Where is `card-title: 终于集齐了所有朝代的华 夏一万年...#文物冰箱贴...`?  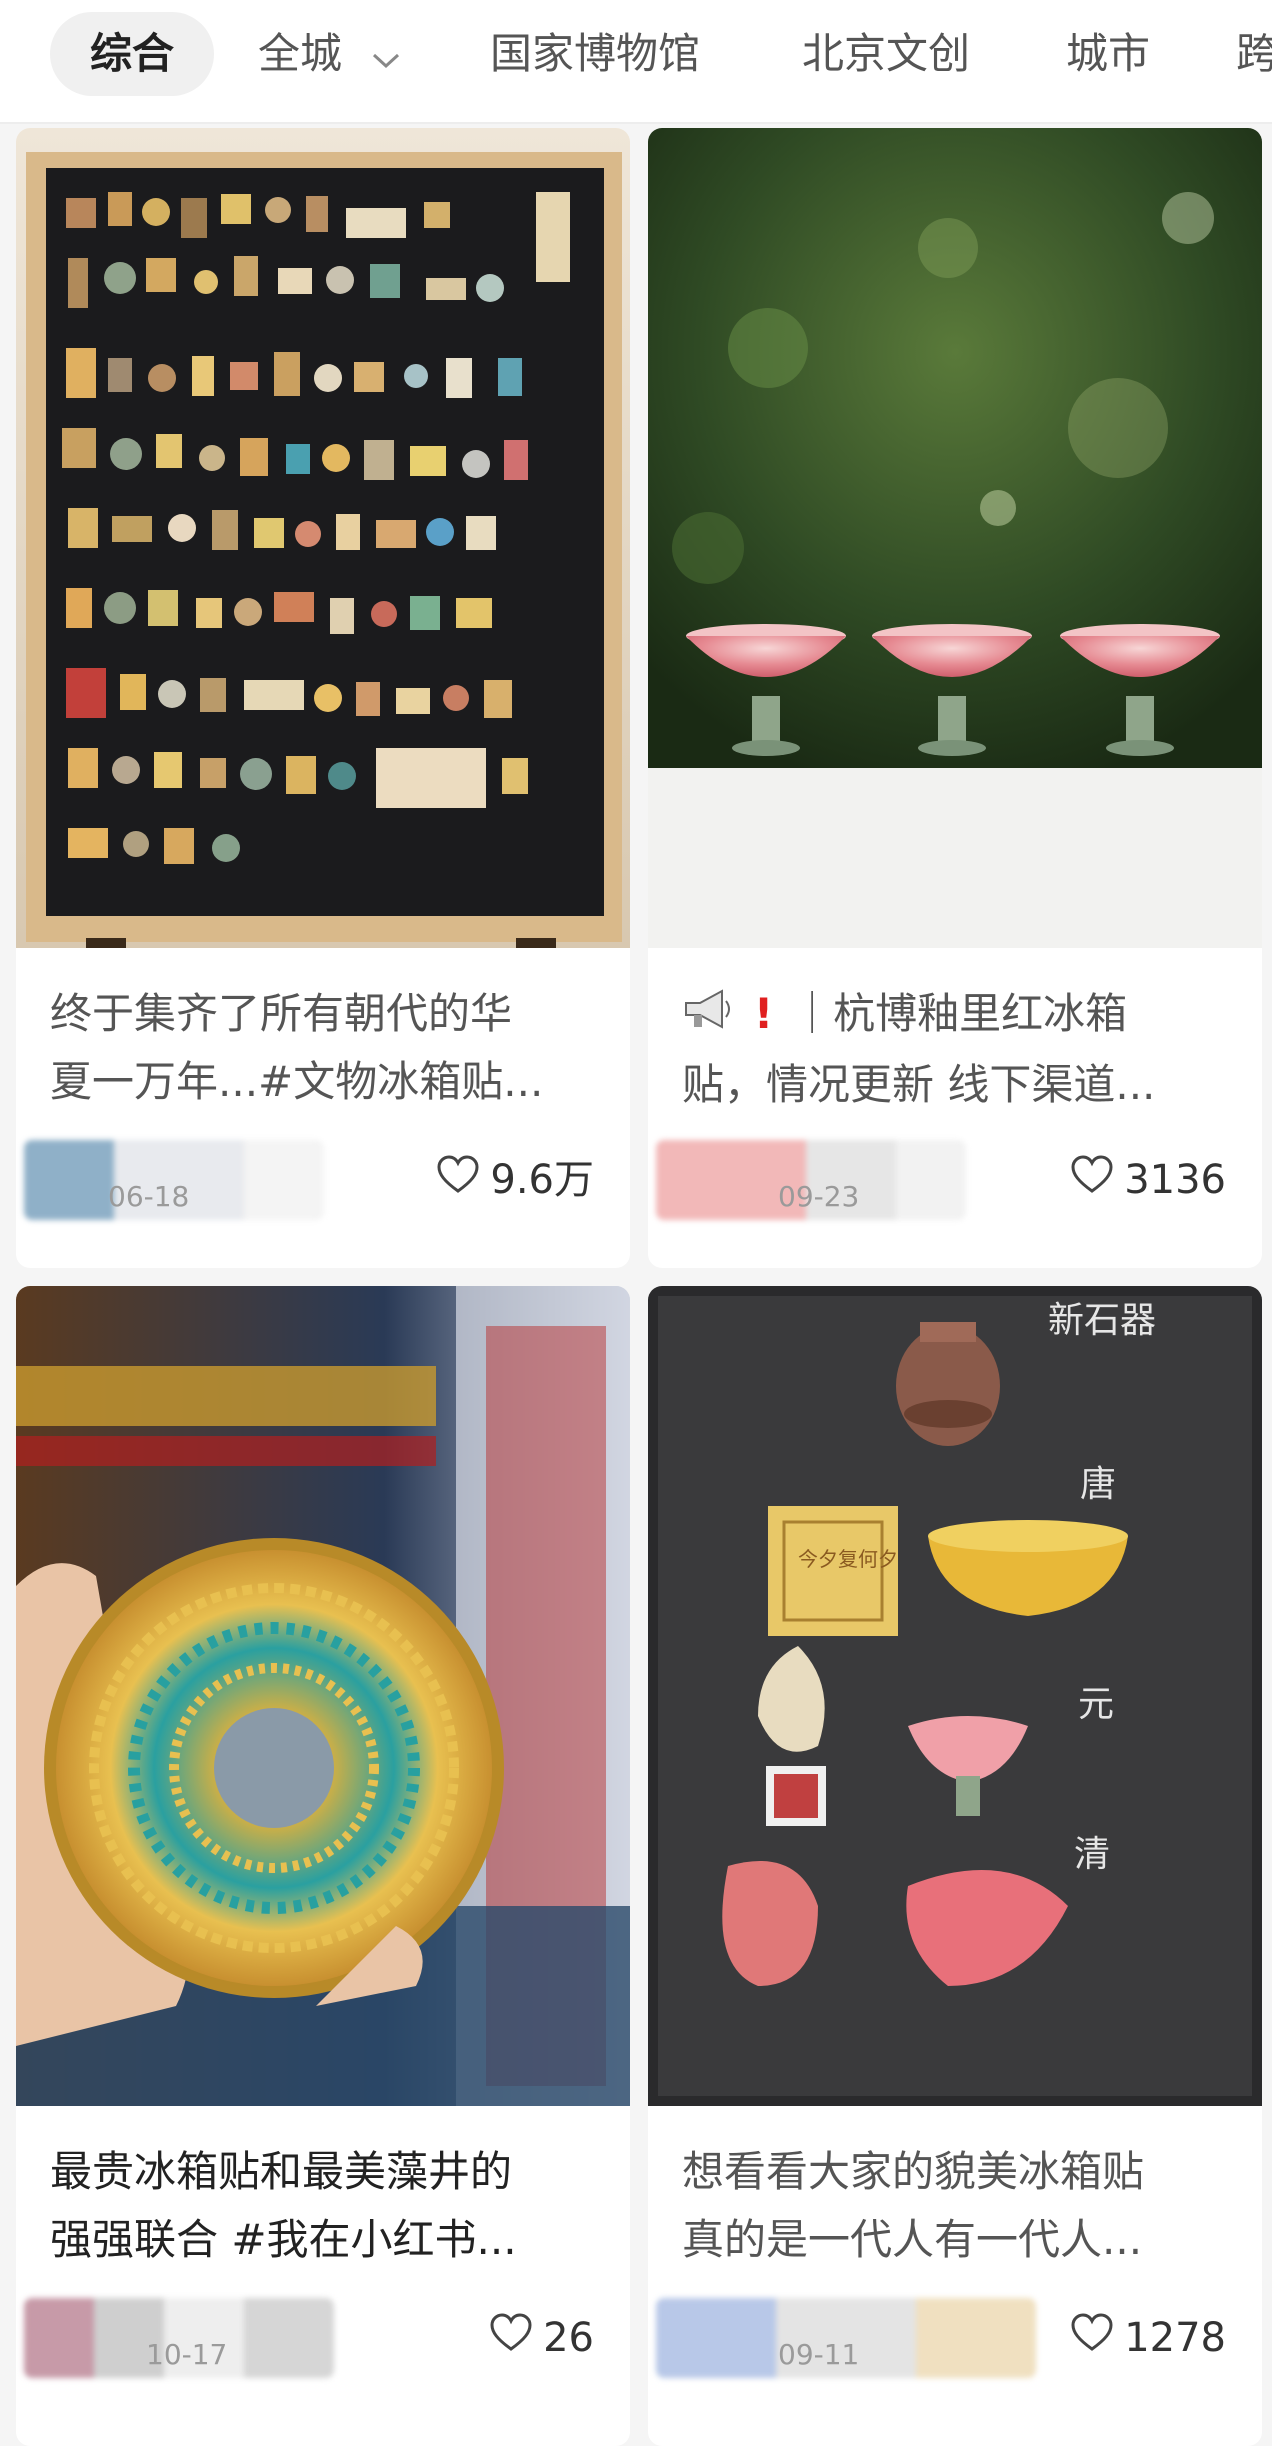 card-title: 终于集齐了所有朝代的华 夏一万年...#文物冰箱贴... is located at coordinates (325, 1048).